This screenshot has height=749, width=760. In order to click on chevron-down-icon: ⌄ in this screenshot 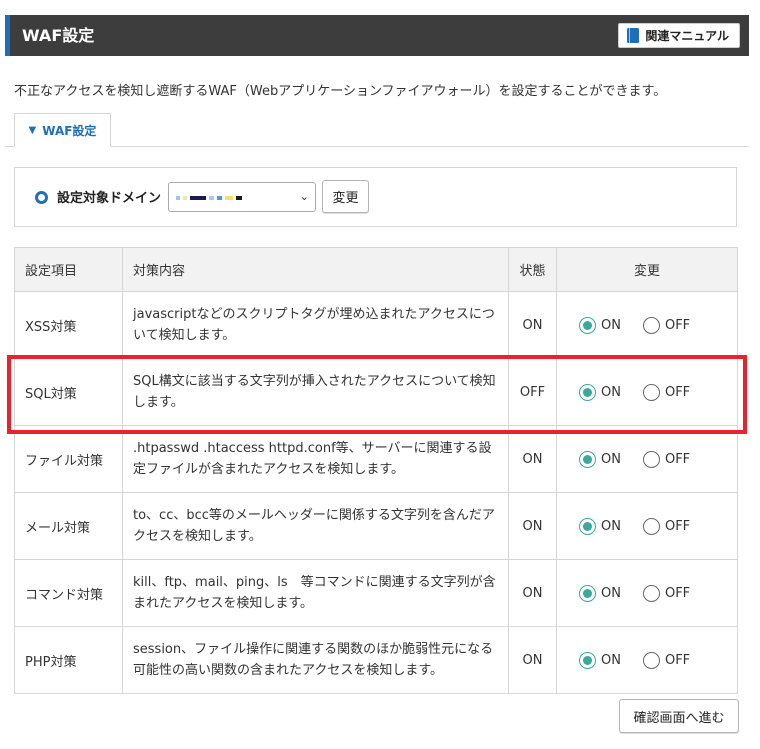, I will do `click(304, 196)`.